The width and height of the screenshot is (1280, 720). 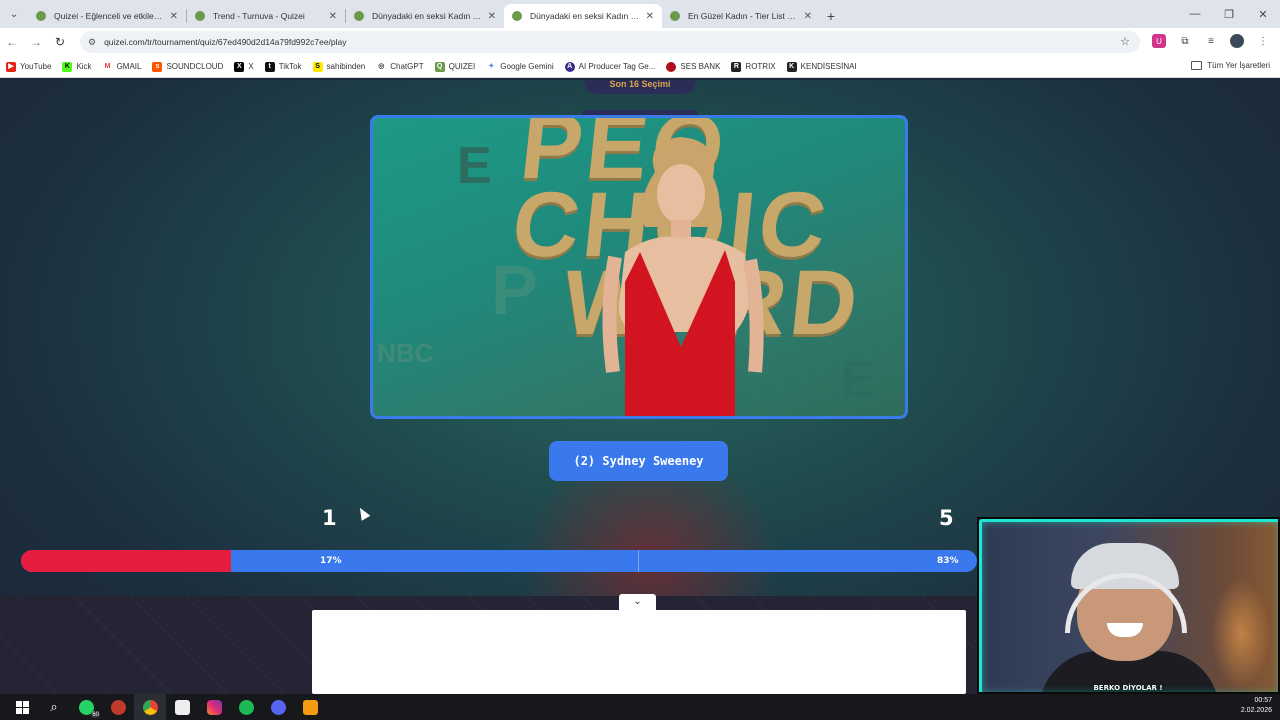 I want to click on tab-title: Trend - Turnuva - Quizei, so click(x=259, y=16).